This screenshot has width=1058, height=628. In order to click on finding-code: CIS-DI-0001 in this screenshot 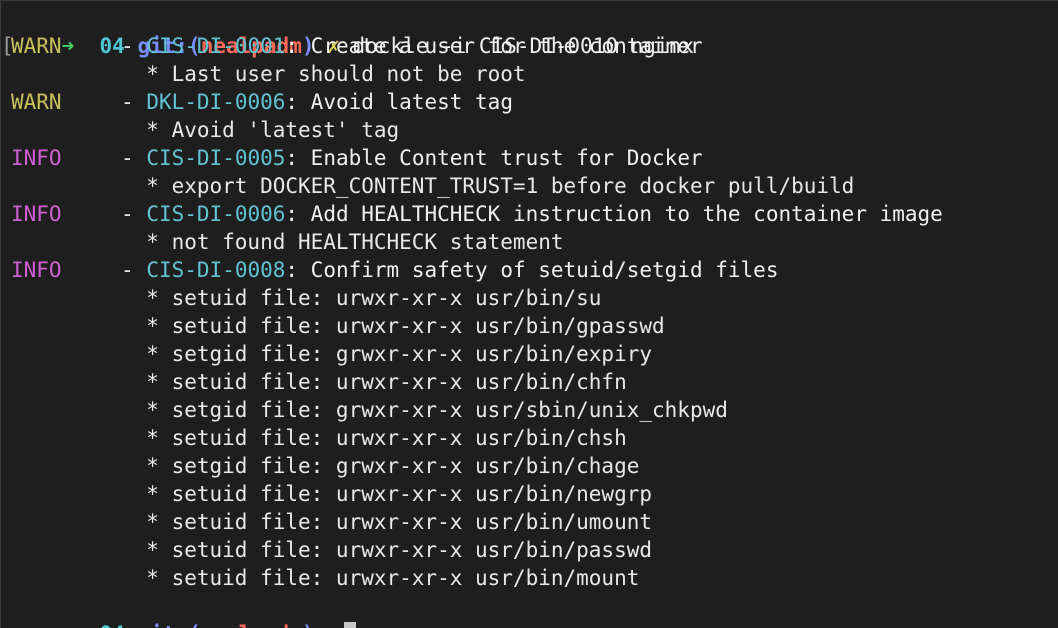, I will do `click(216, 46)`.